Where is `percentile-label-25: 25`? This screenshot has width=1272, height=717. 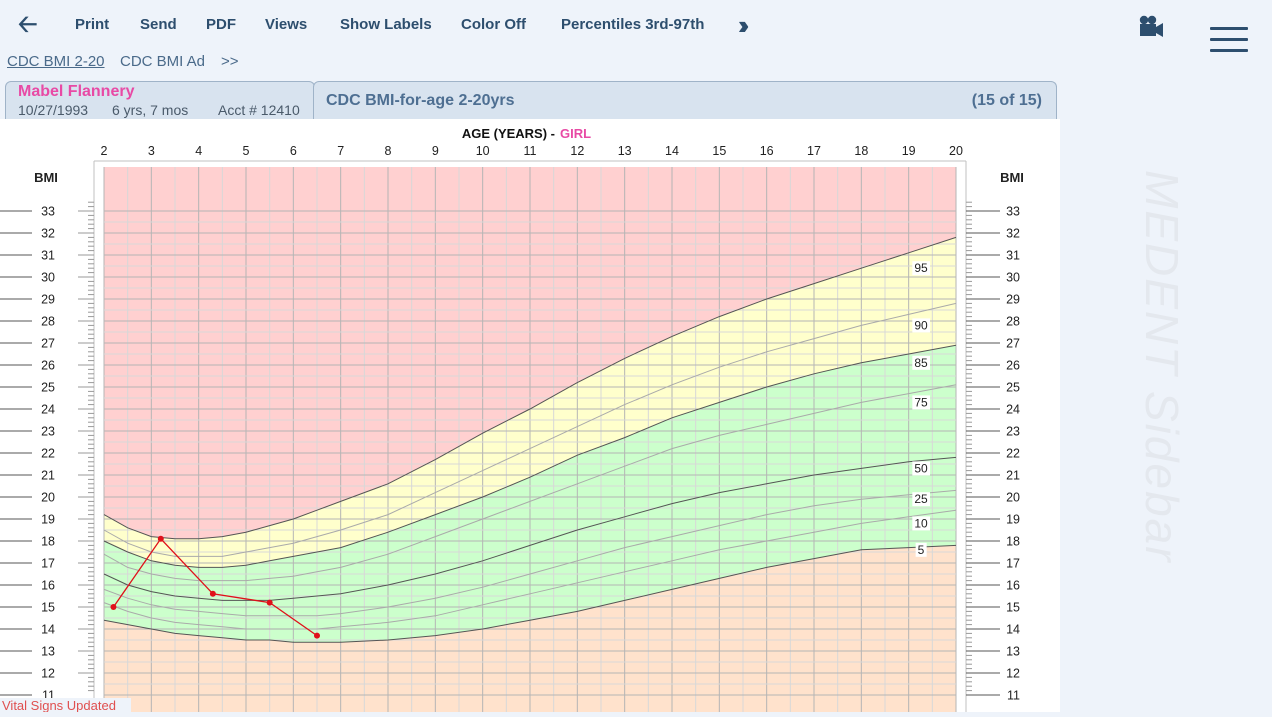
percentile-label-25: 25 is located at coordinates (921, 499).